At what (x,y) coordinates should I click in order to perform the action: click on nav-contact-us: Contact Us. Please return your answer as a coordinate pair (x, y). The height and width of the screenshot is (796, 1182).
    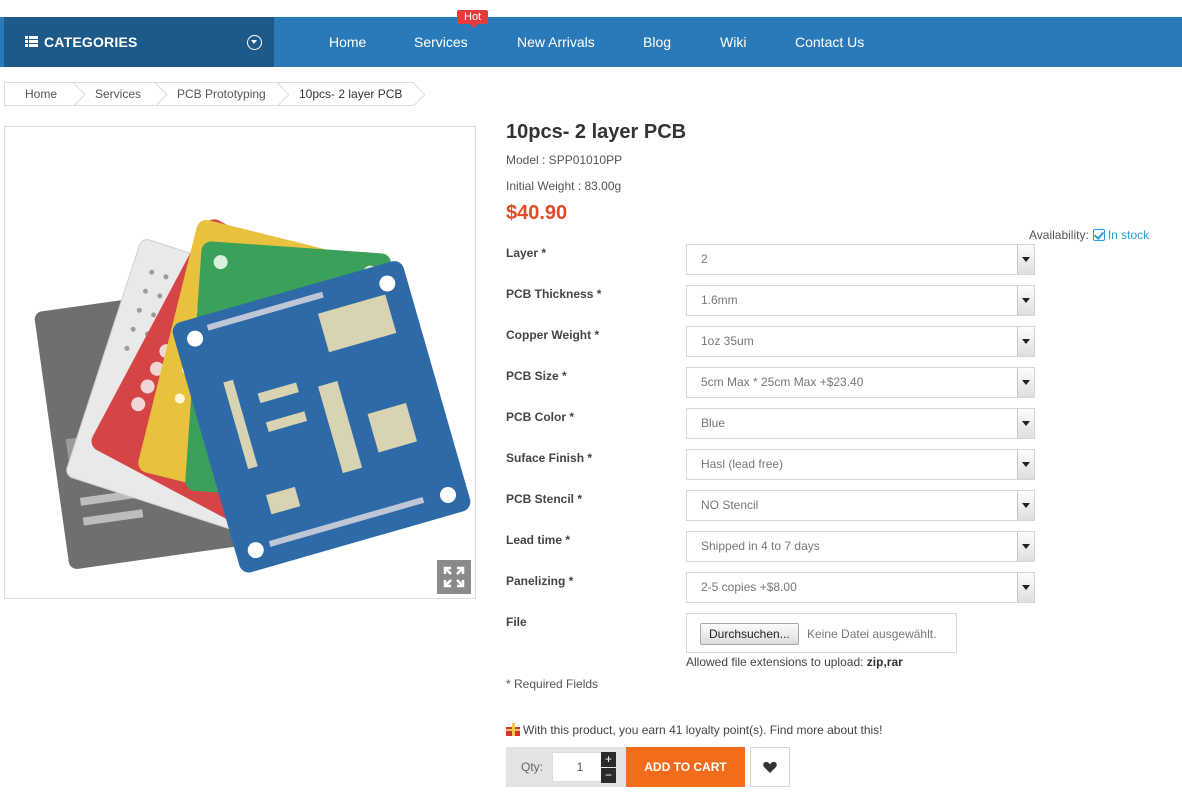
    Looking at the image, I should click on (829, 42).